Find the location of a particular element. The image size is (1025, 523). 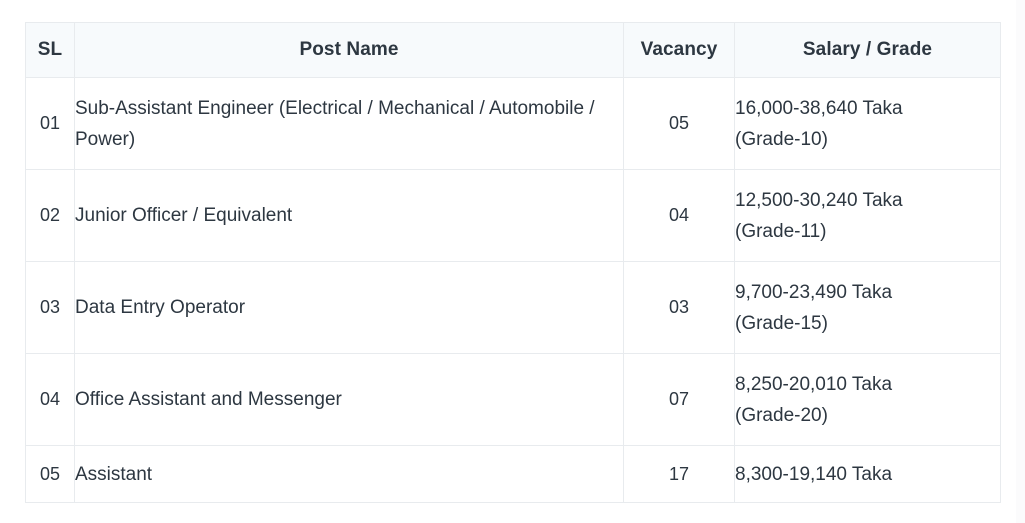

column-header-salary-grade: Salary / Grade is located at coordinates (867, 50).